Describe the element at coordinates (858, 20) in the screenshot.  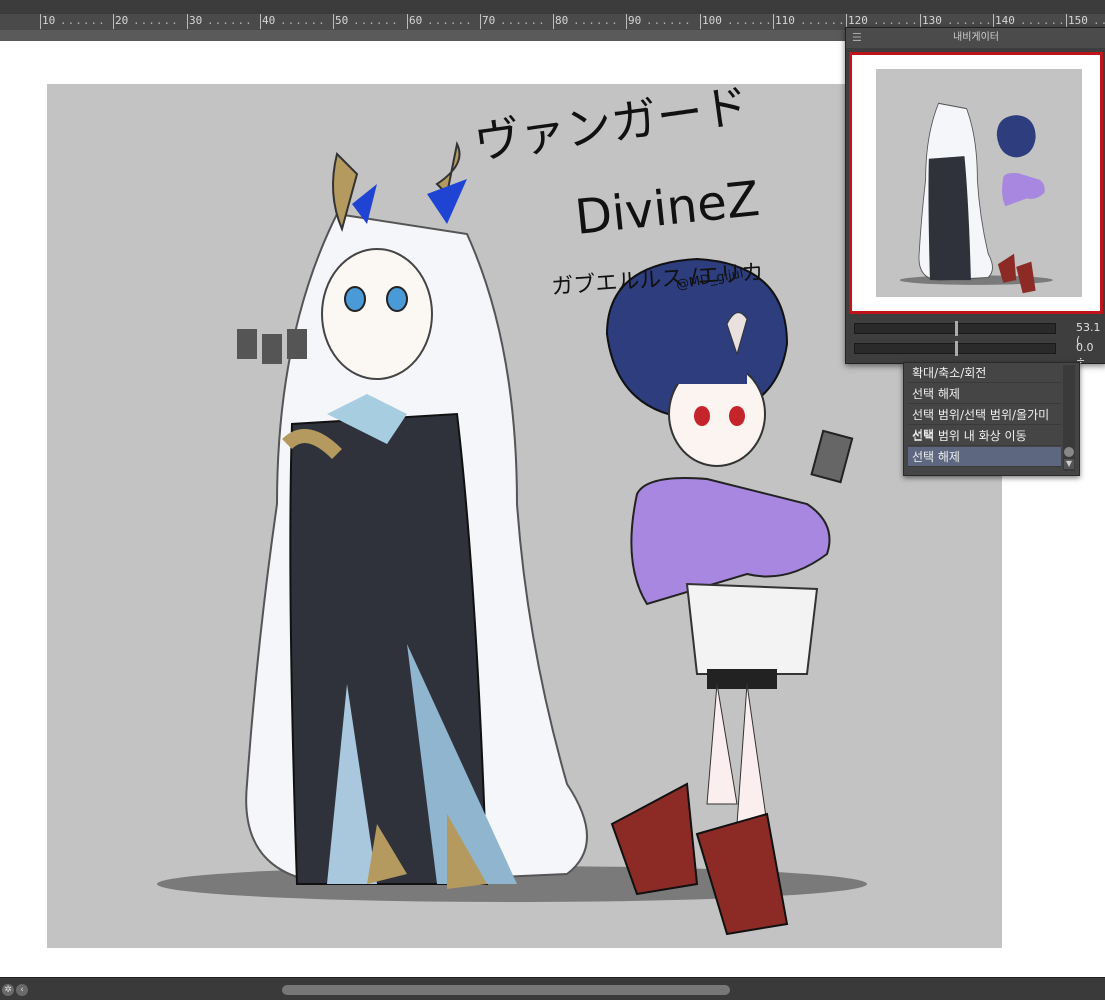
I see `ruler-label: 120` at that location.